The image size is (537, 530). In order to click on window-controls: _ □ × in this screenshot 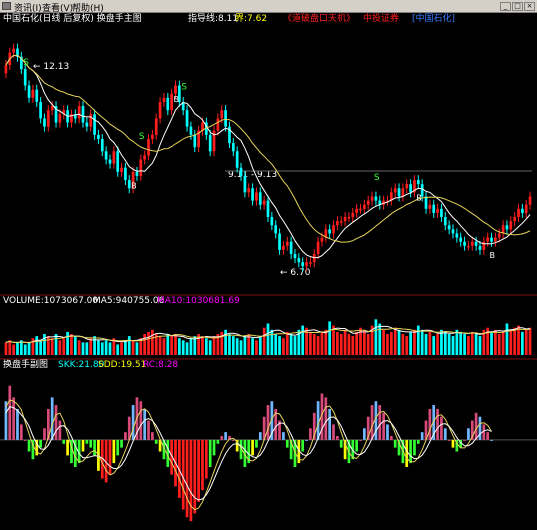, I will do `click(517, 6)`.